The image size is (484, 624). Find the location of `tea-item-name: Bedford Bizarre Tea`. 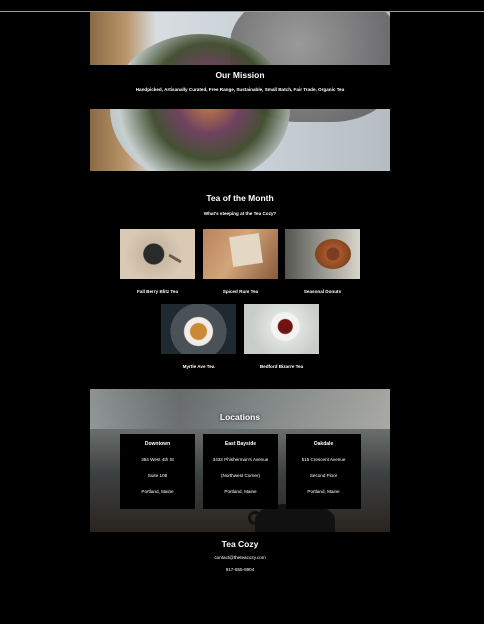

tea-item-name: Bedford Bizarre Tea is located at coordinates (281, 366).